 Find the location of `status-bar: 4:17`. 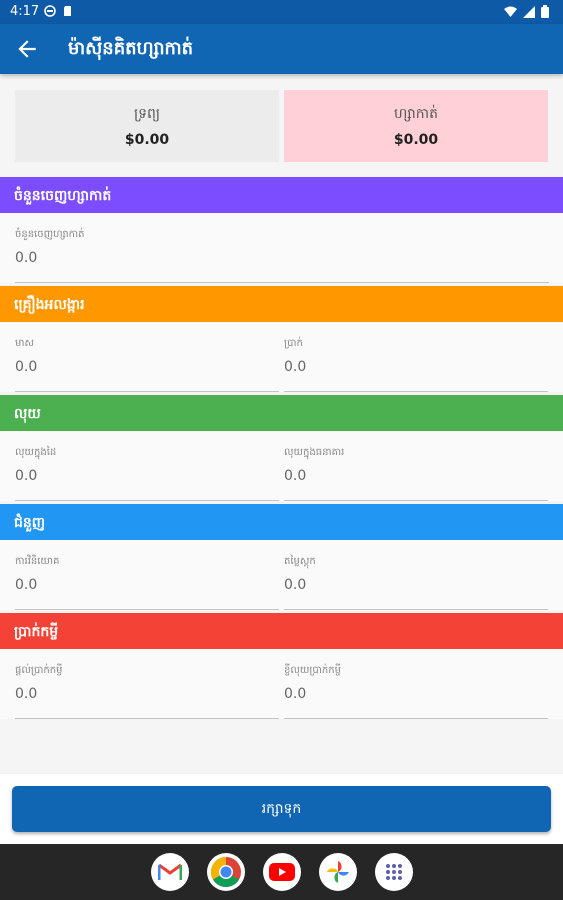

status-bar: 4:17 is located at coordinates (281, 12).